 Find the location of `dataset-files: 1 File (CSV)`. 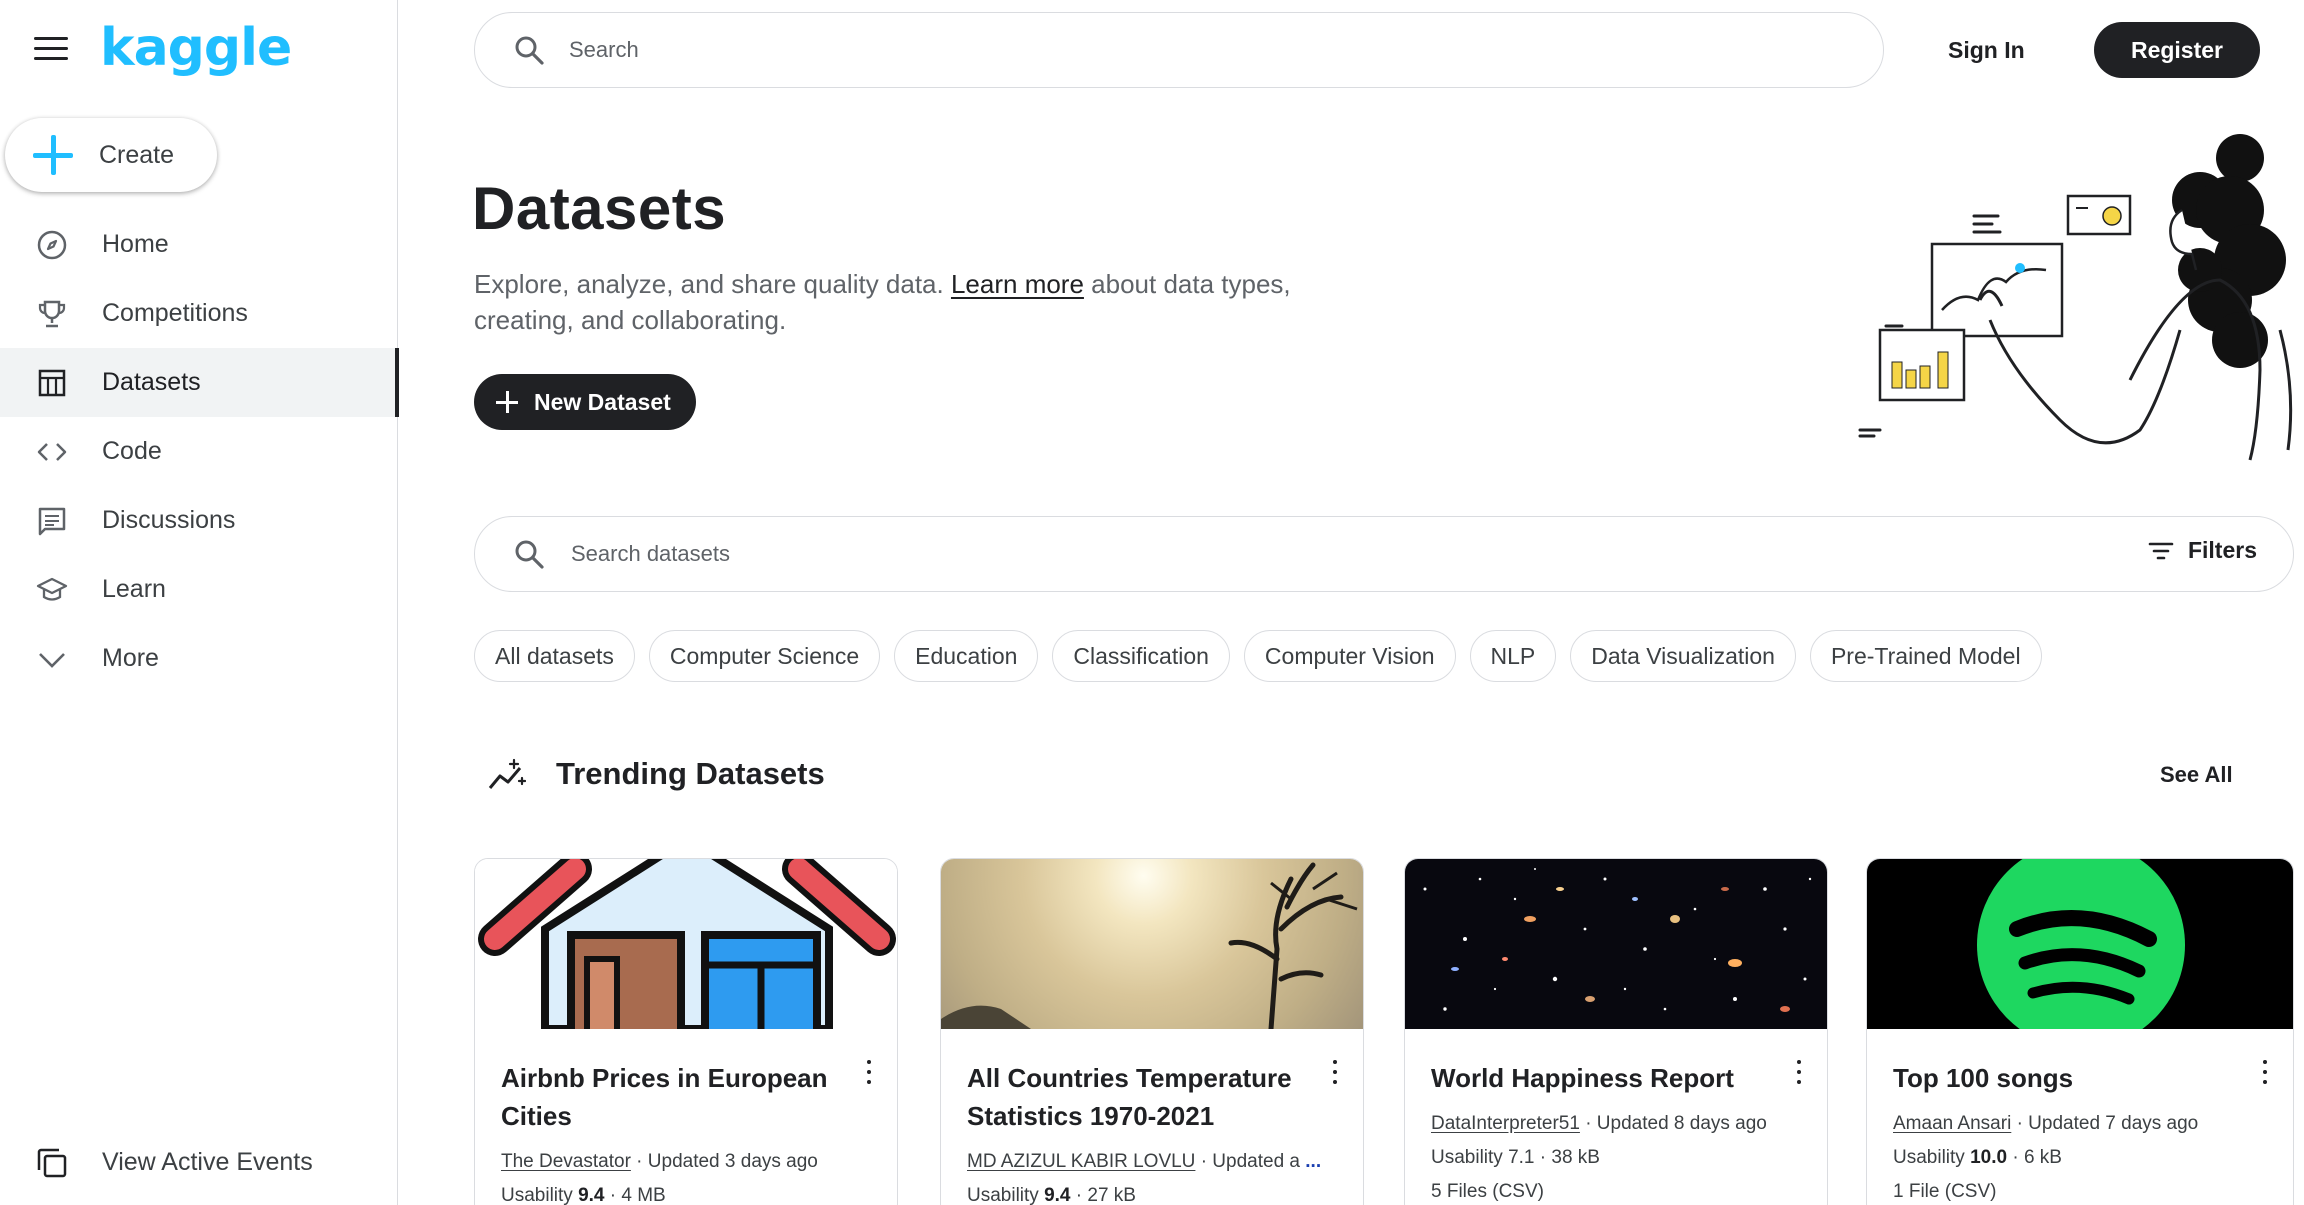

dataset-files: 1 File (CSV) is located at coordinates (1945, 1191).